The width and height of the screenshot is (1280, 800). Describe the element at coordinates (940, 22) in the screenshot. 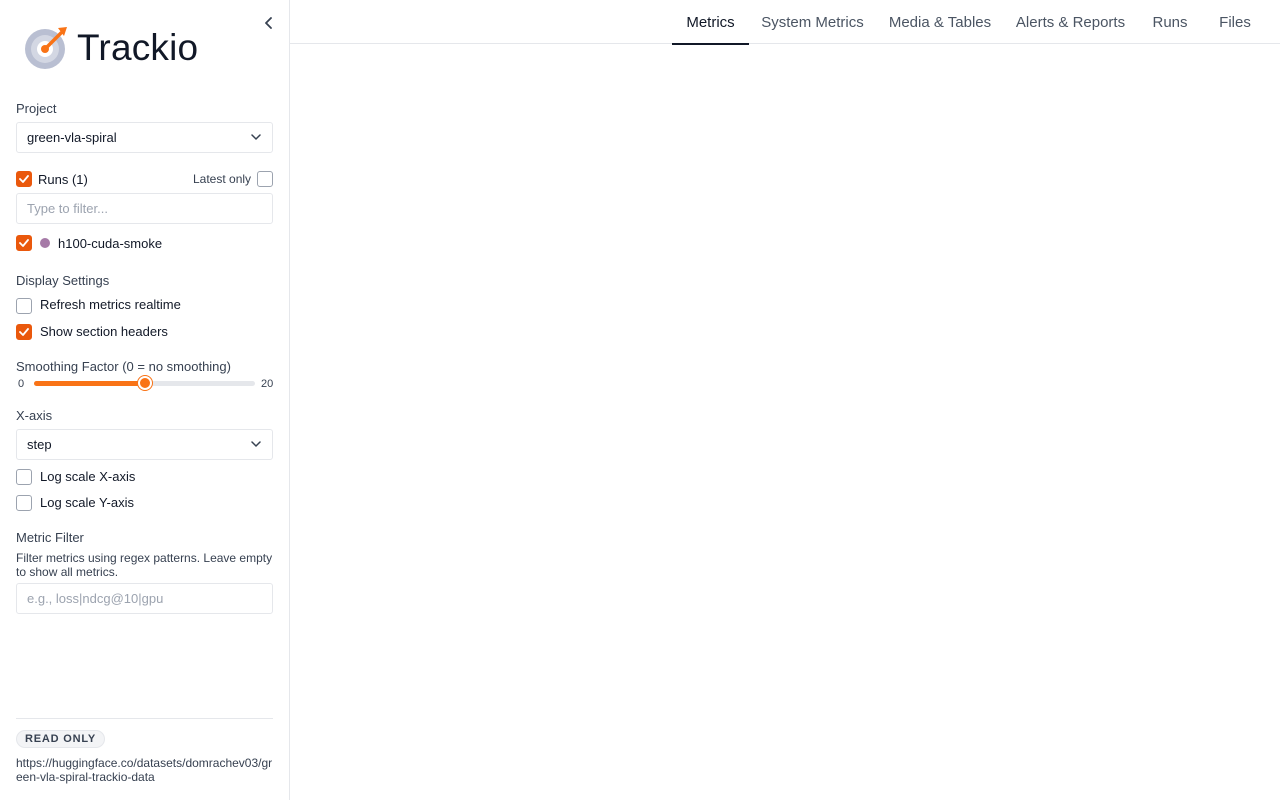

I see `tab-media-tables: Media & Tables` at that location.